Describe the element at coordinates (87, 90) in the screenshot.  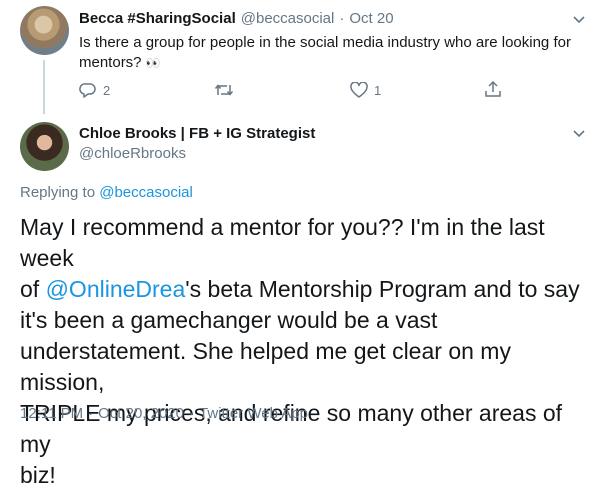
I see `reply-icon` at that location.